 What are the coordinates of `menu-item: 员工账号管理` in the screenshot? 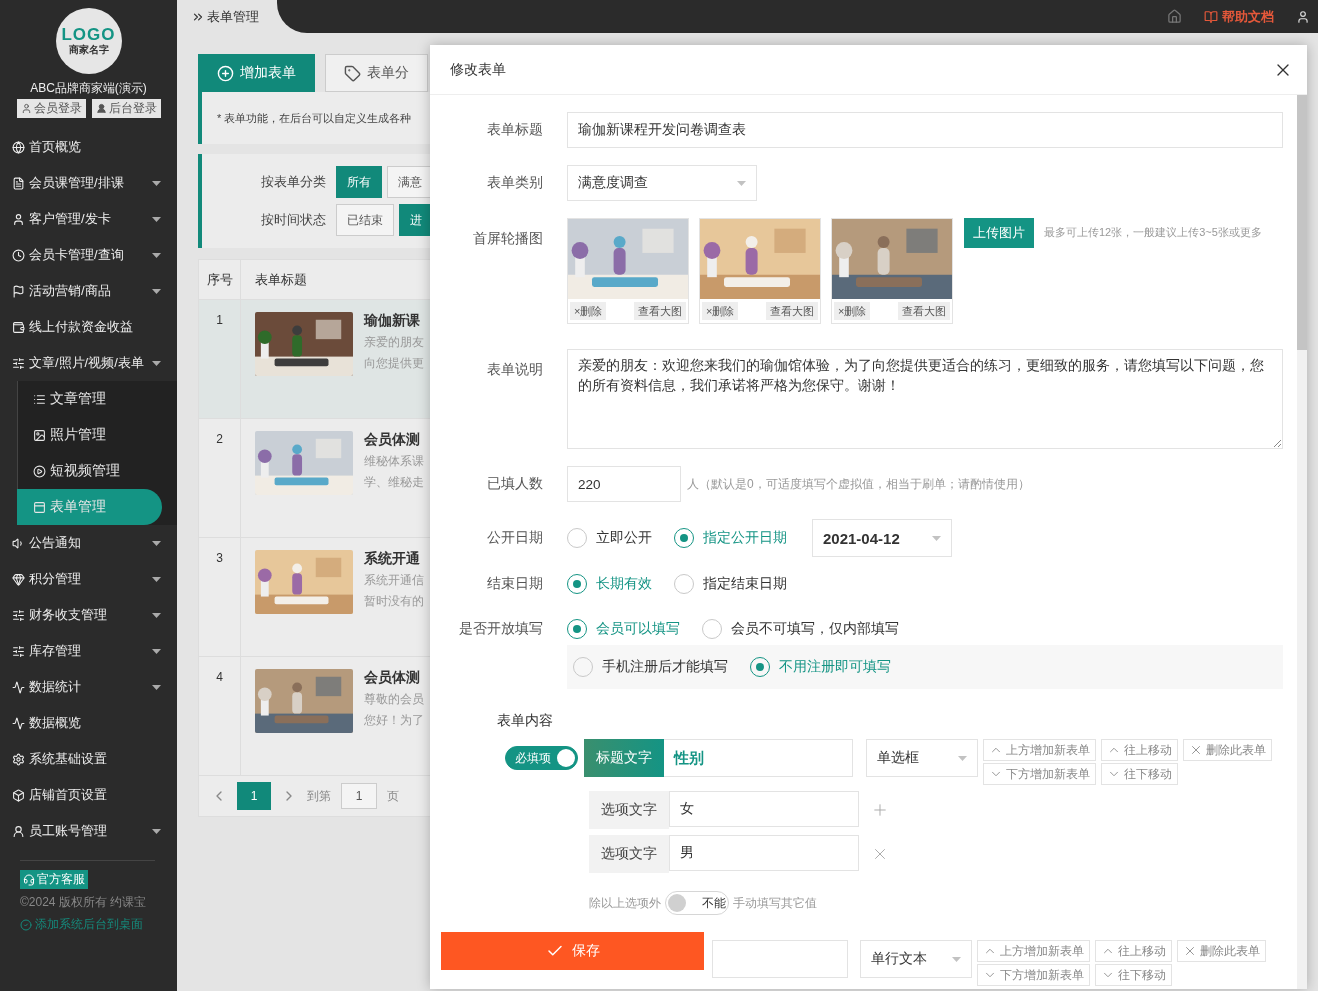 It's located at (88, 831).